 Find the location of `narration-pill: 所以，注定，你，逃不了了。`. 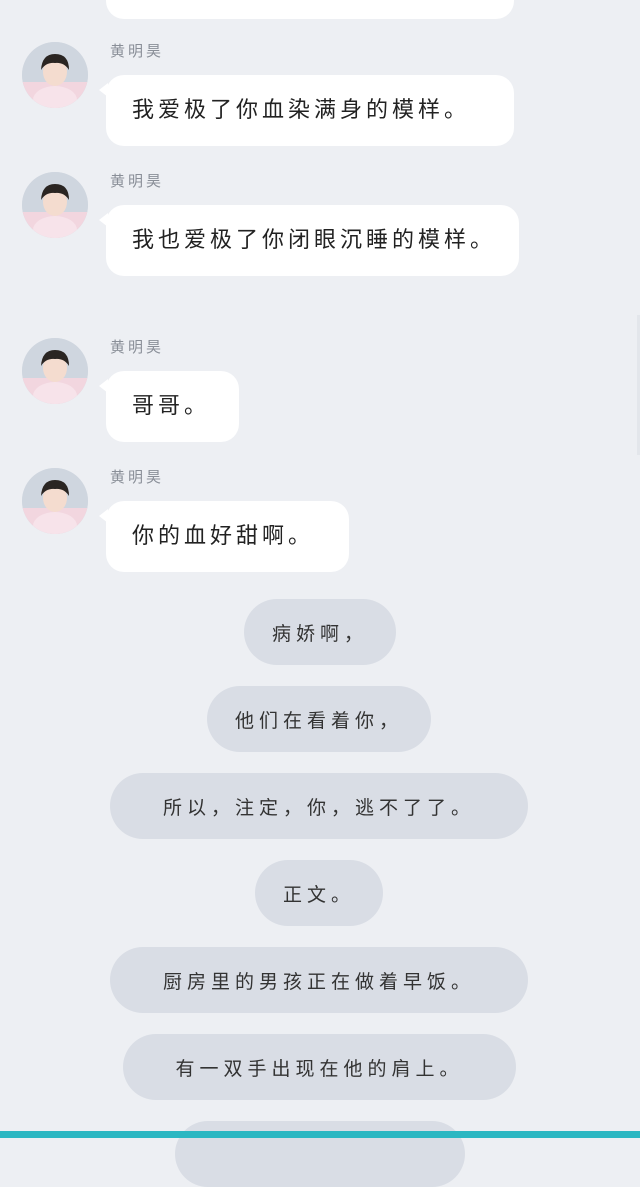

narration-pill: 所以，注定，你，逃不了了。 is located at coordinates (319, 806).